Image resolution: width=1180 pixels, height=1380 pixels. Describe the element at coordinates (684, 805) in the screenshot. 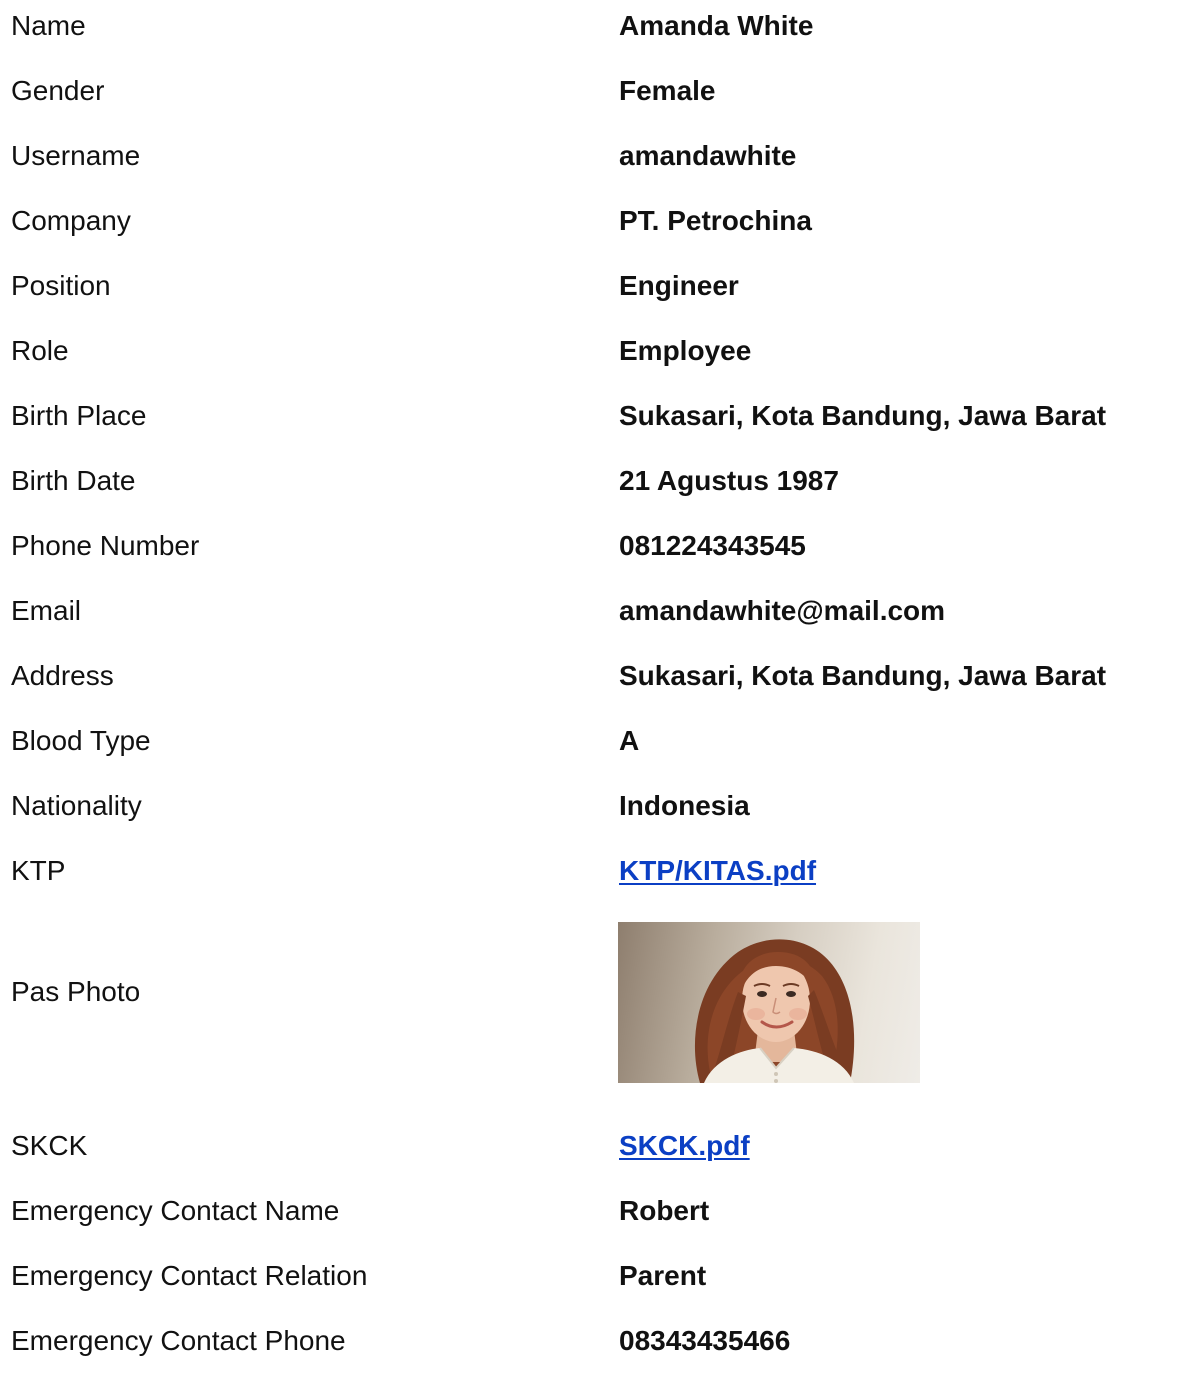

I see `nationality-value: Indonesia` at that location.